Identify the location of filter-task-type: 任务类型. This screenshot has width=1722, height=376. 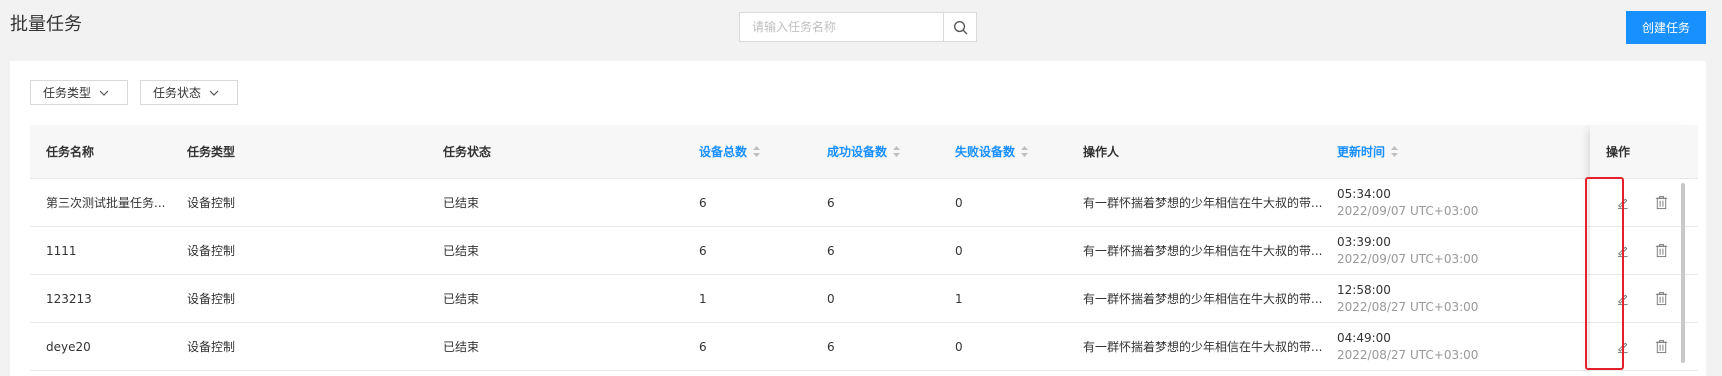
(79, 92).